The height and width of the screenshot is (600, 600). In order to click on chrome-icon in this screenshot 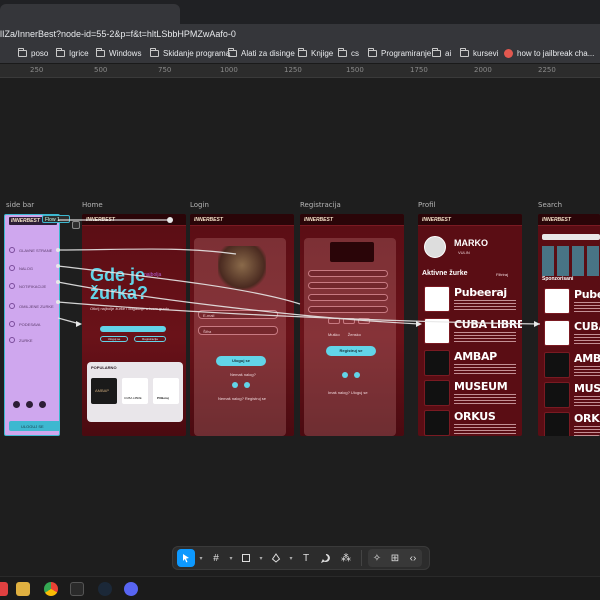, I will do `click(51, 589)`.